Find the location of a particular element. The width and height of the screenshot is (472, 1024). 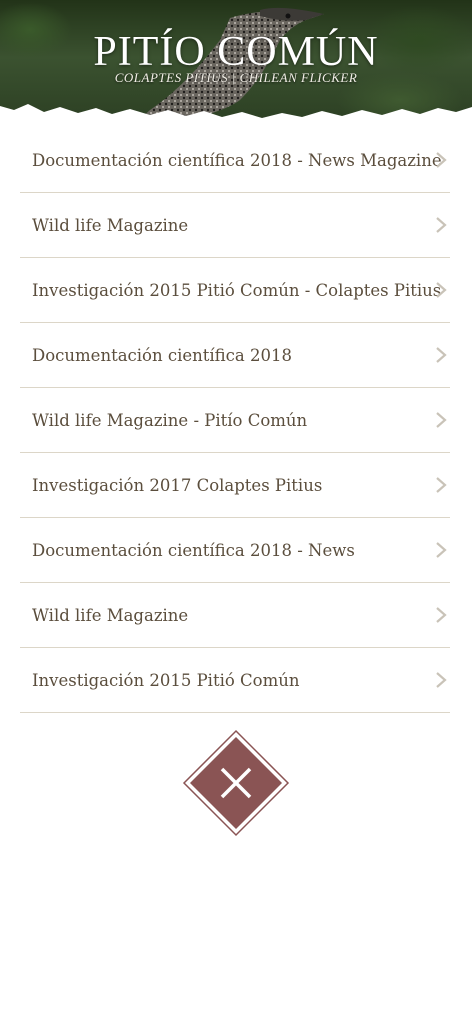

close-icon is located at coordinates (236, 783).